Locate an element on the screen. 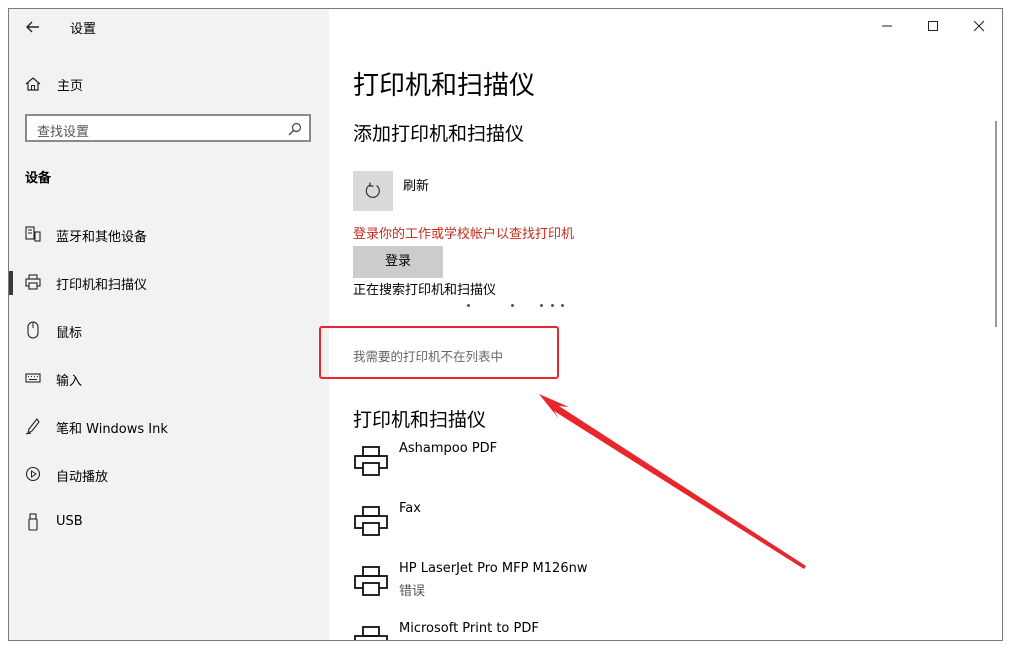  sidebar-item-label: 笔和 Windows Ink is located at coordinates (112, 429).